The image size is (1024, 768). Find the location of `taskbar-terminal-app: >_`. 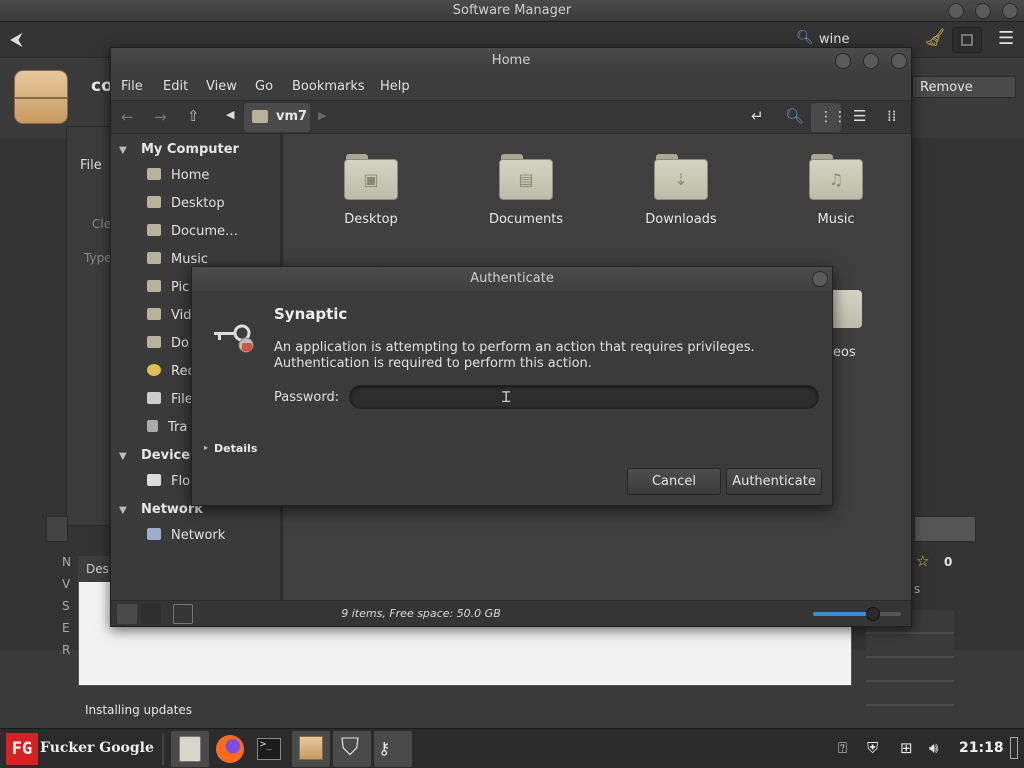

taskbar-terminal-app: >_ is located at coordinates (269, 749).